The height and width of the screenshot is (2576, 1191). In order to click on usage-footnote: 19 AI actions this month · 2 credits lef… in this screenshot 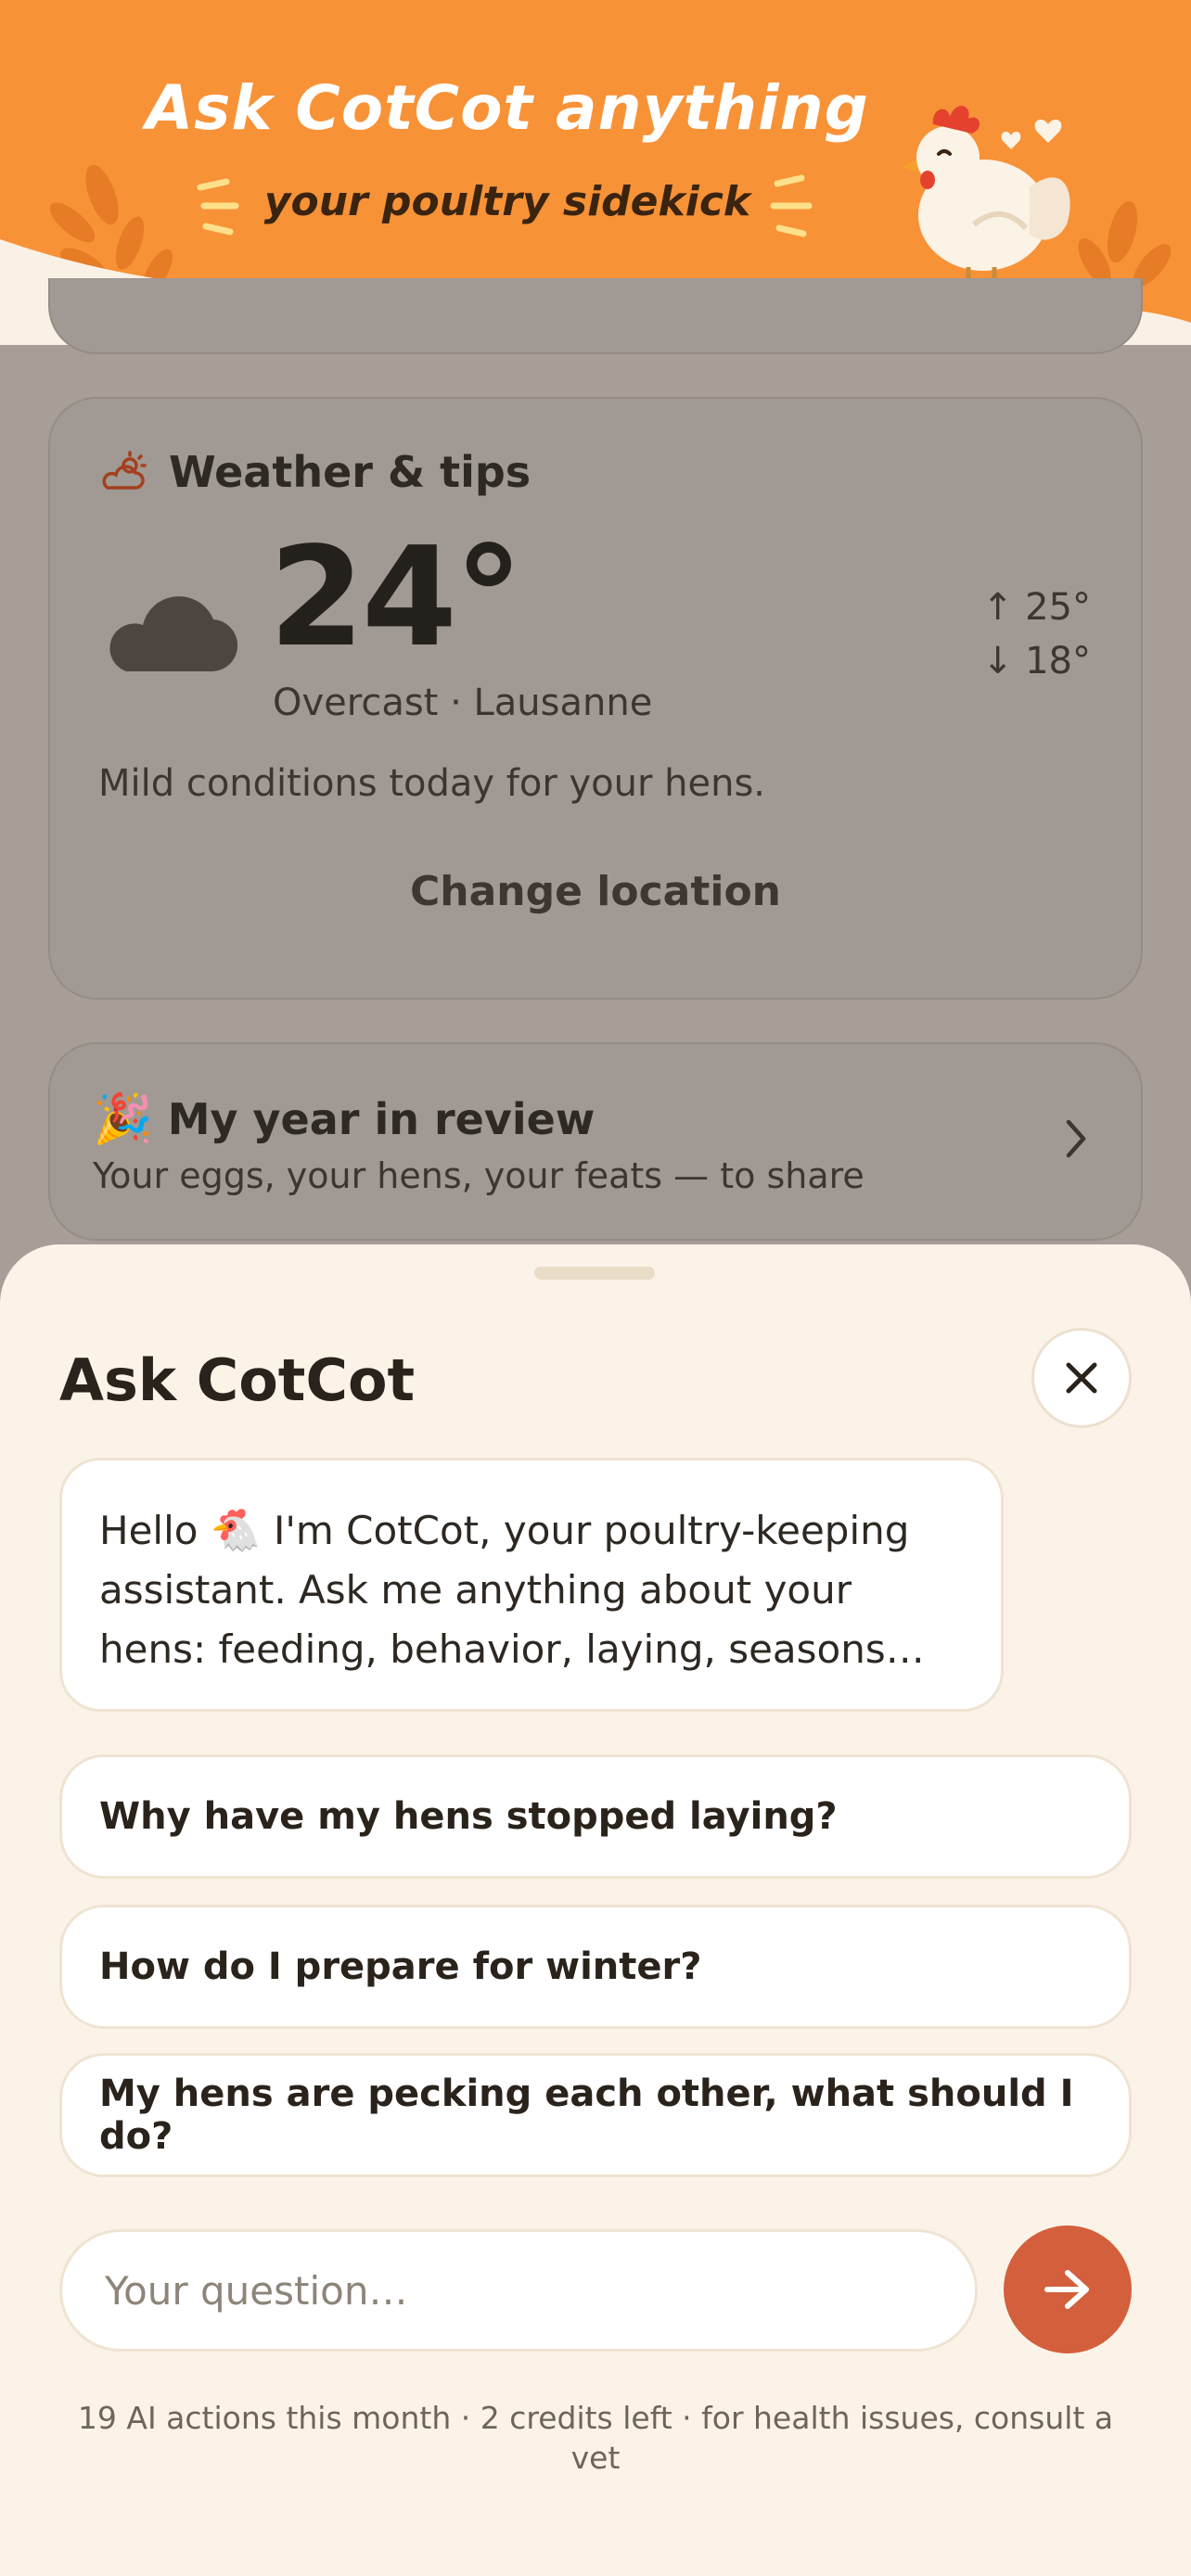, I will do `click(595, 2438)`.